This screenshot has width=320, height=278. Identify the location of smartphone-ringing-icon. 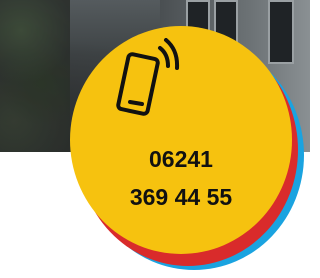
(148, 77).